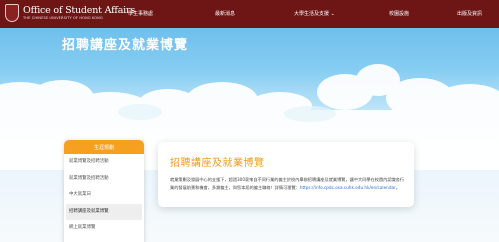 The height and width of the screenshot is (242, 499). I want to click on chevron-down-icon: ⌄, so click(332, 14).